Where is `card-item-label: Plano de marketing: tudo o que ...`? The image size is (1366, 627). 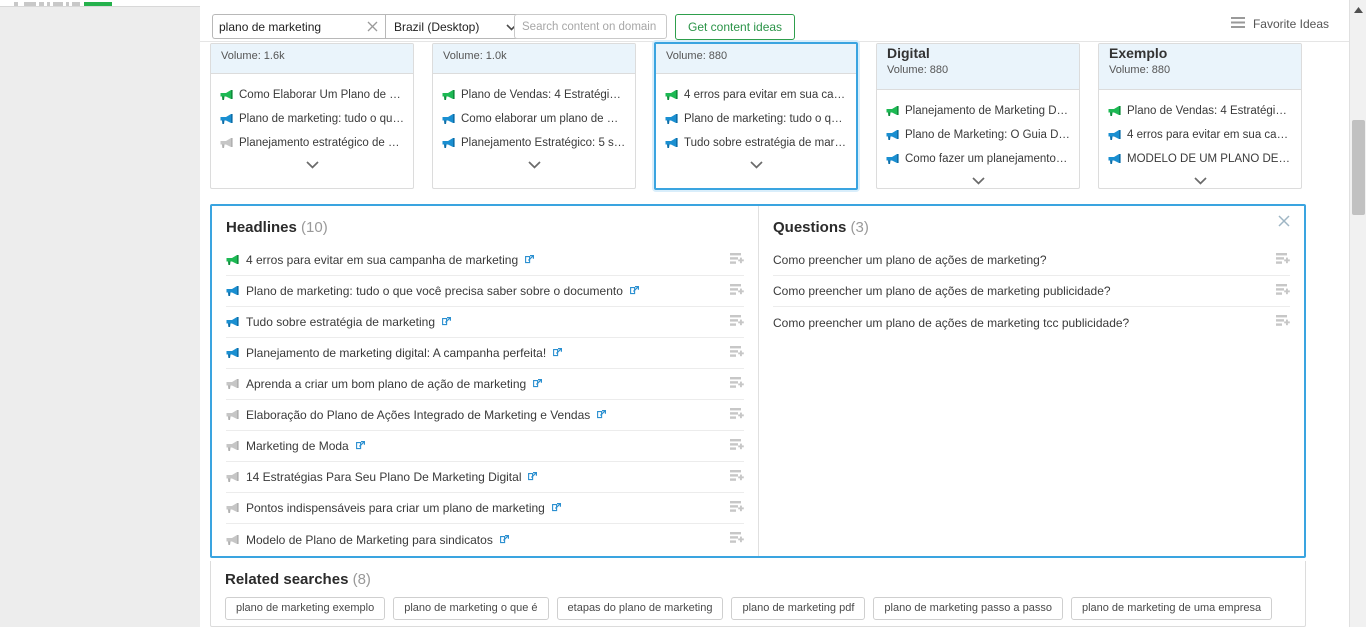
card-item-label: Plano de marketing: tudo o que ... is located at coordinates (321, 119).